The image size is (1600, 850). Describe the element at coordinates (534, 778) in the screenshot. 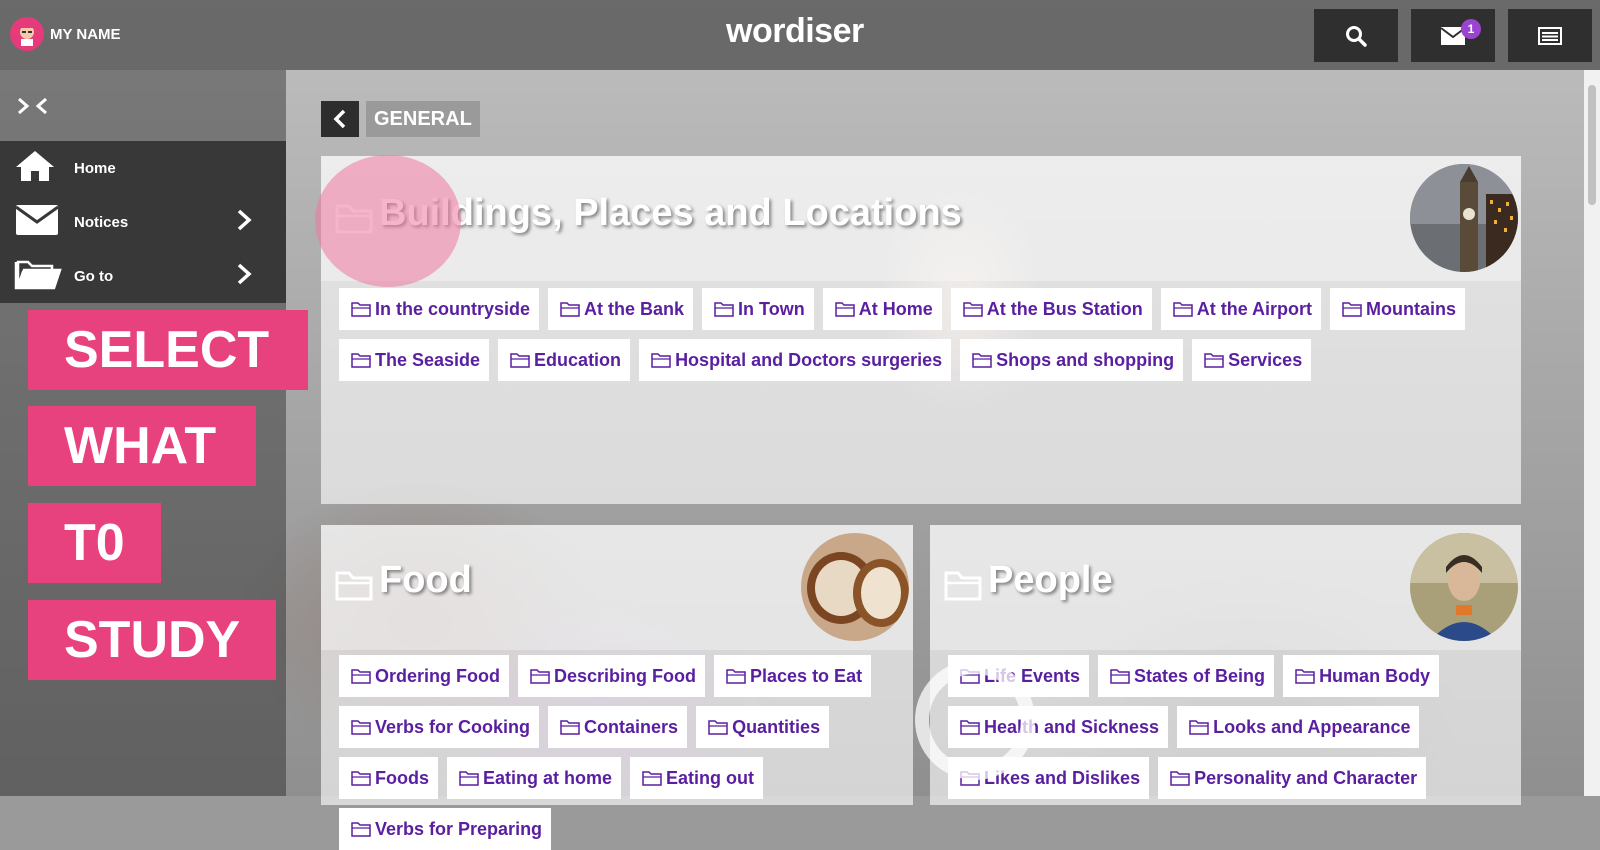

I see `subcategory-chip: Eating at home` at that location.